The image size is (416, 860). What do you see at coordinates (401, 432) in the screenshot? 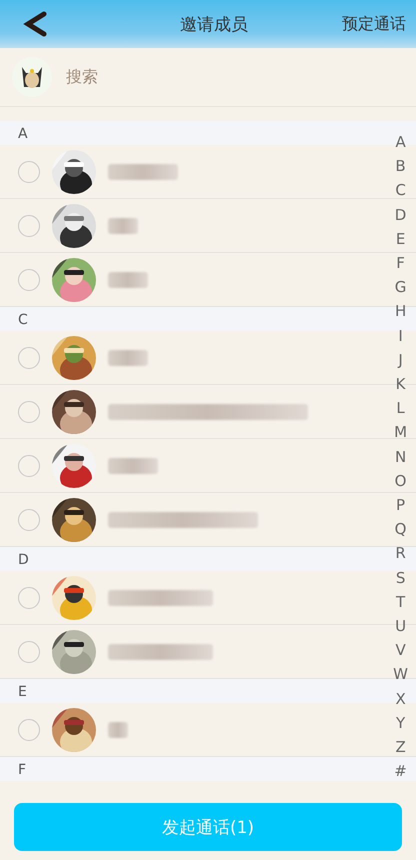
I see `index-letter: M` at bounding box center [401, 432].